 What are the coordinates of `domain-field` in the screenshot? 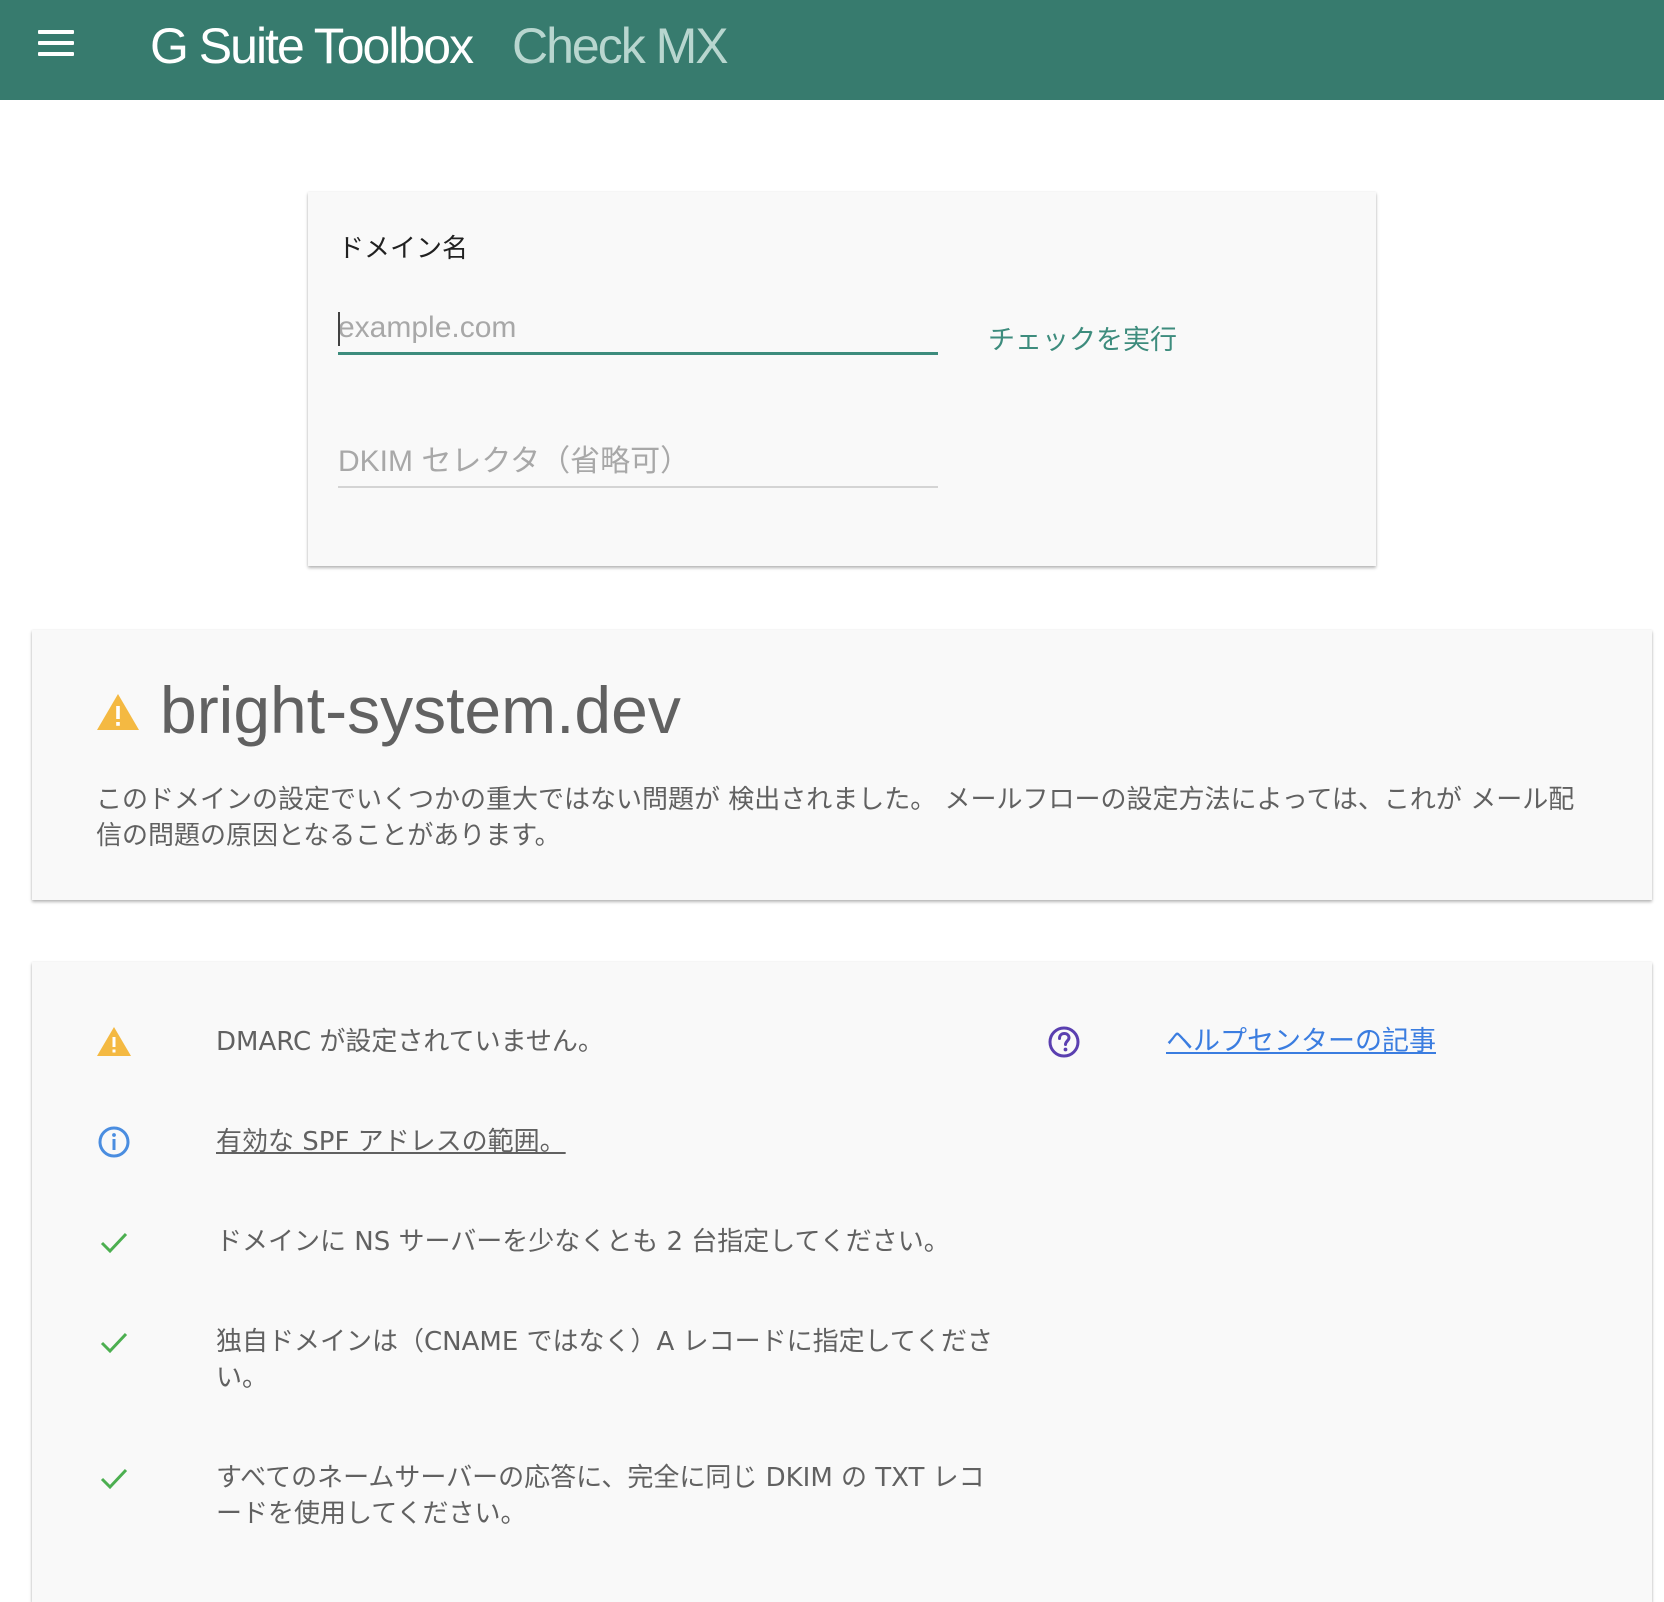 It's located at (638, 331).